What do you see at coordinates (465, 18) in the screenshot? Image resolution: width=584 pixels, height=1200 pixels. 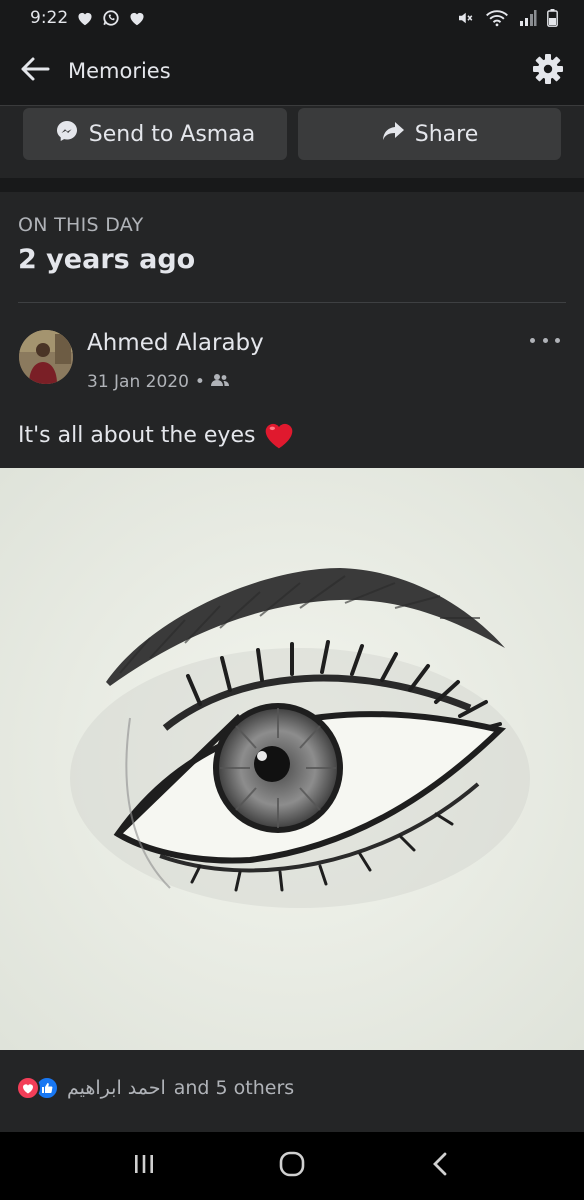 I see `mute-icon` at bounding box center [465, 18].